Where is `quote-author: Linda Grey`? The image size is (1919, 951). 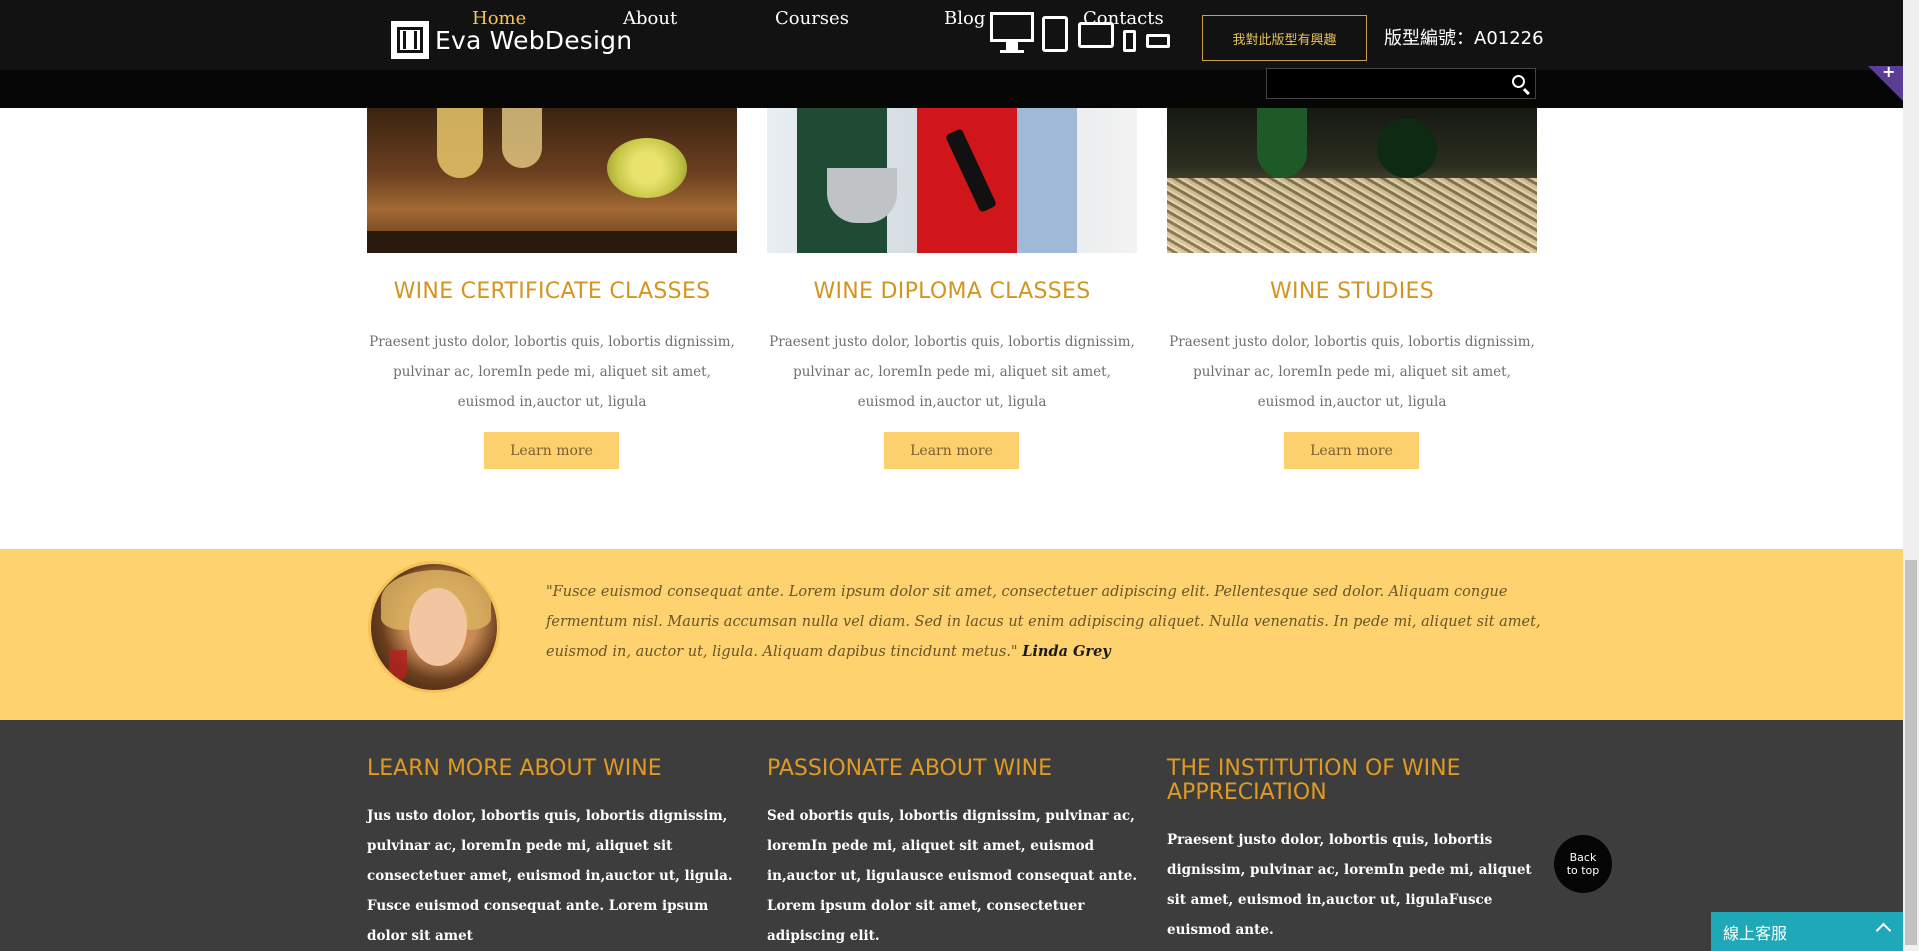
quote-author: Linda Grey is located at coordinates (1066, 651).